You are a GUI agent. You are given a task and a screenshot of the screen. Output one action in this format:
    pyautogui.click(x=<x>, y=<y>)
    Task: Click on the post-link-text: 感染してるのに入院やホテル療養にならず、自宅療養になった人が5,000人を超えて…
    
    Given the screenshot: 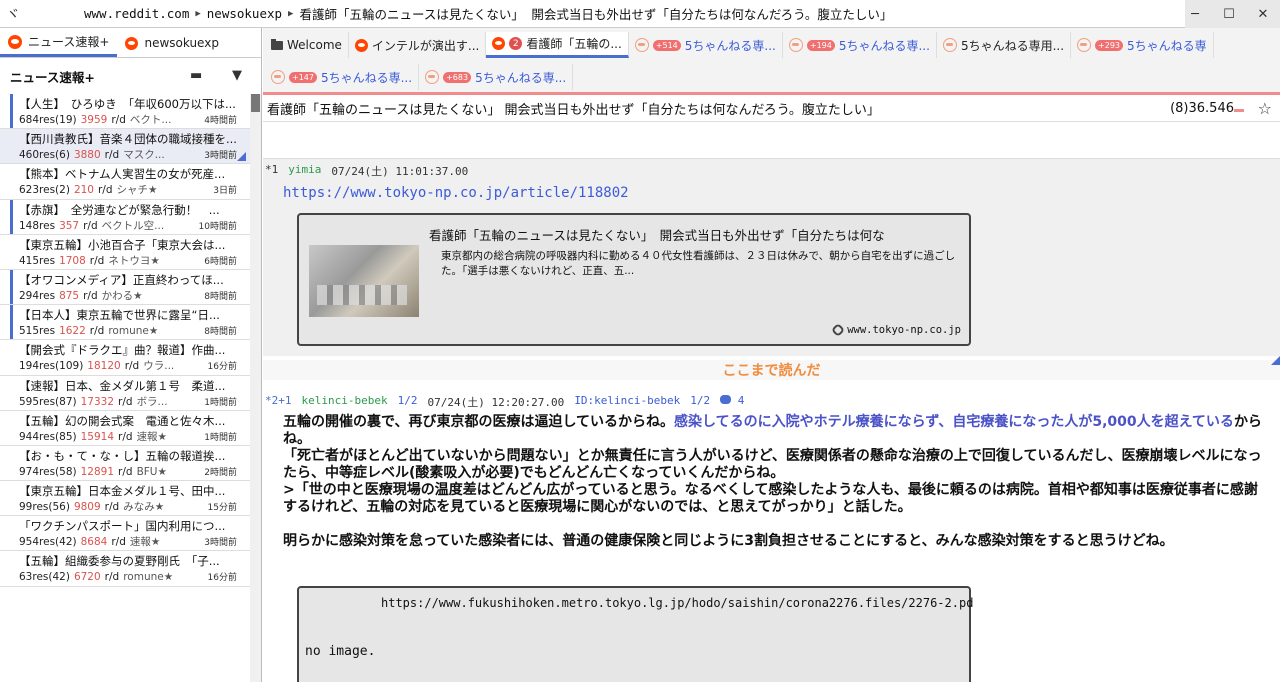 What is the action you would take?
    pyautogui.click(x=954, y=422)
    